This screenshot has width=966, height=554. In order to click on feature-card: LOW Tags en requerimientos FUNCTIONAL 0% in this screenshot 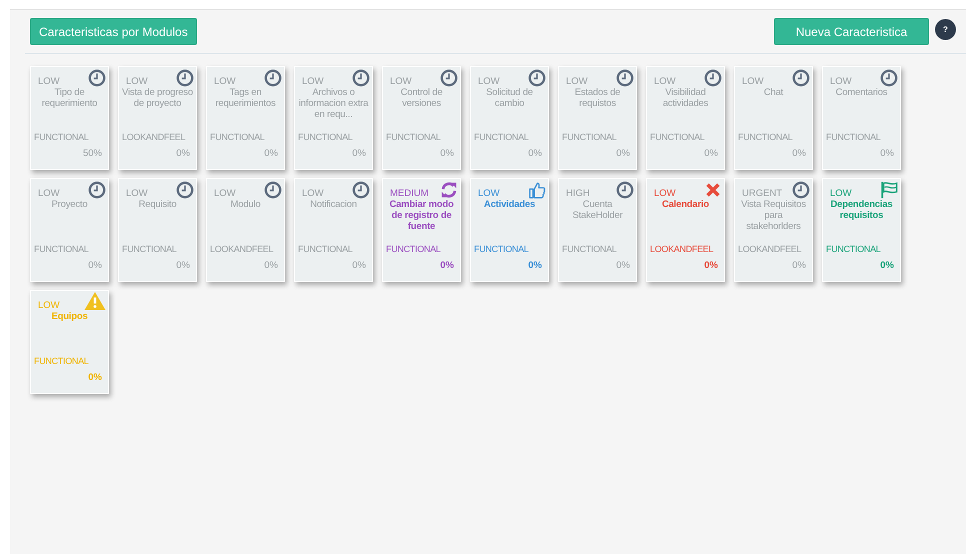, I will do `click(245, 118)`.